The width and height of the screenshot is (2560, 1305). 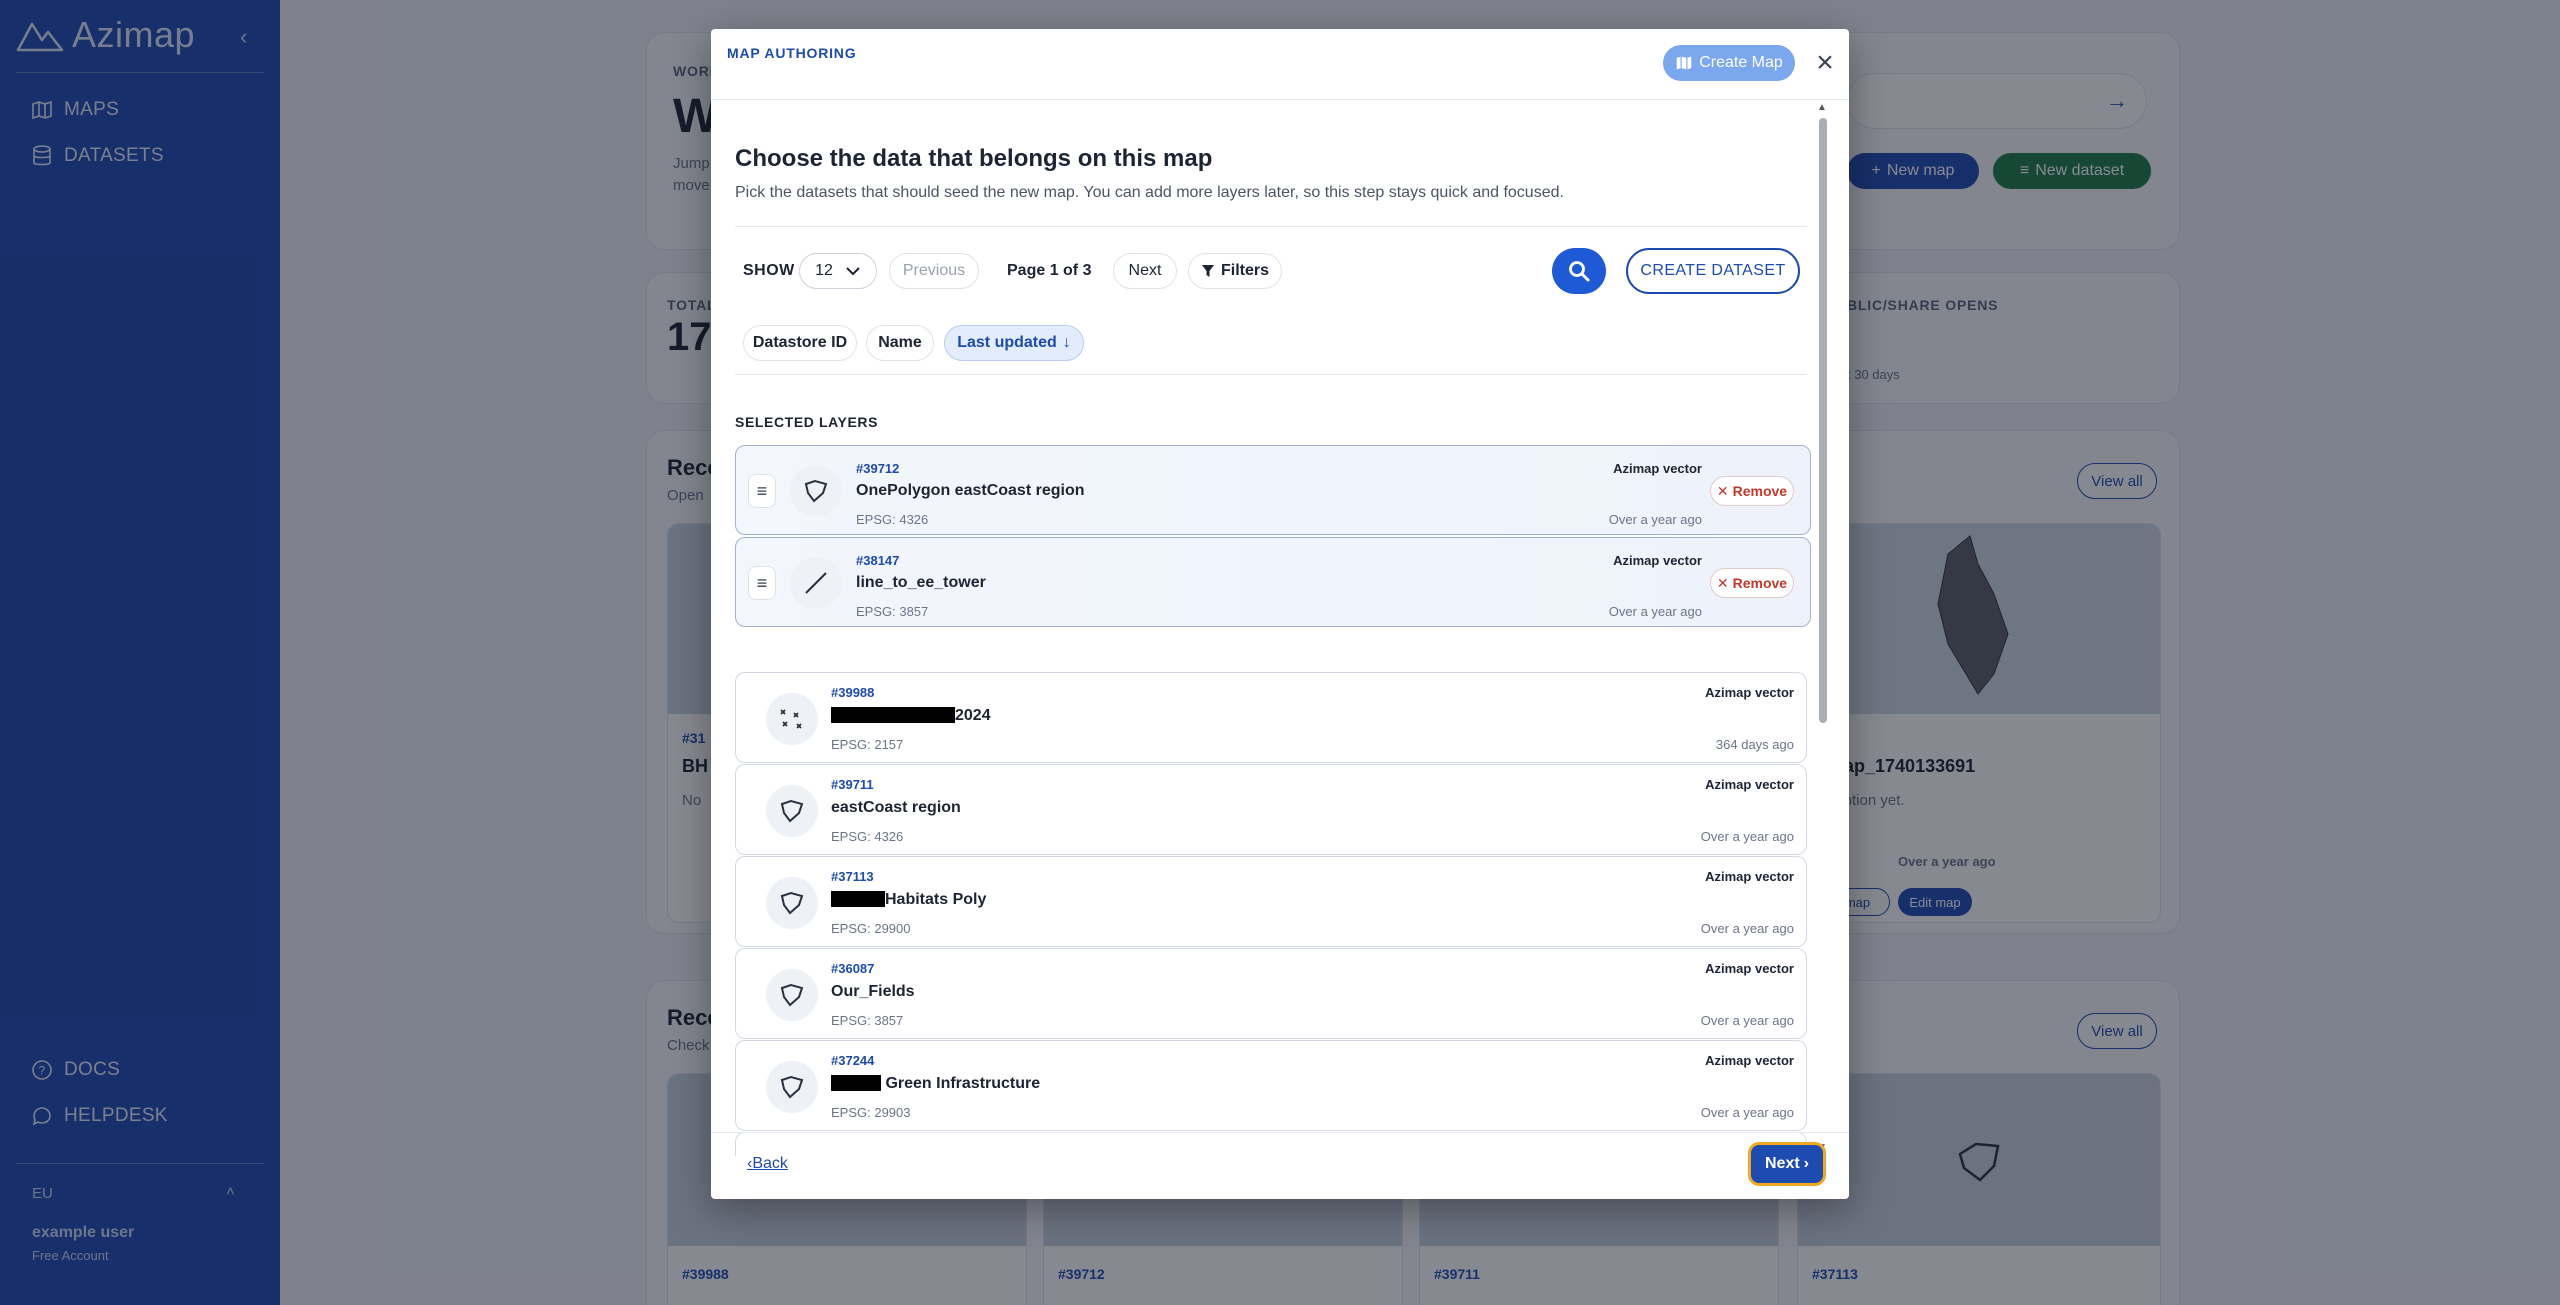 I want to click on layer-name: eastCoast region, so click(x=896, y=807).